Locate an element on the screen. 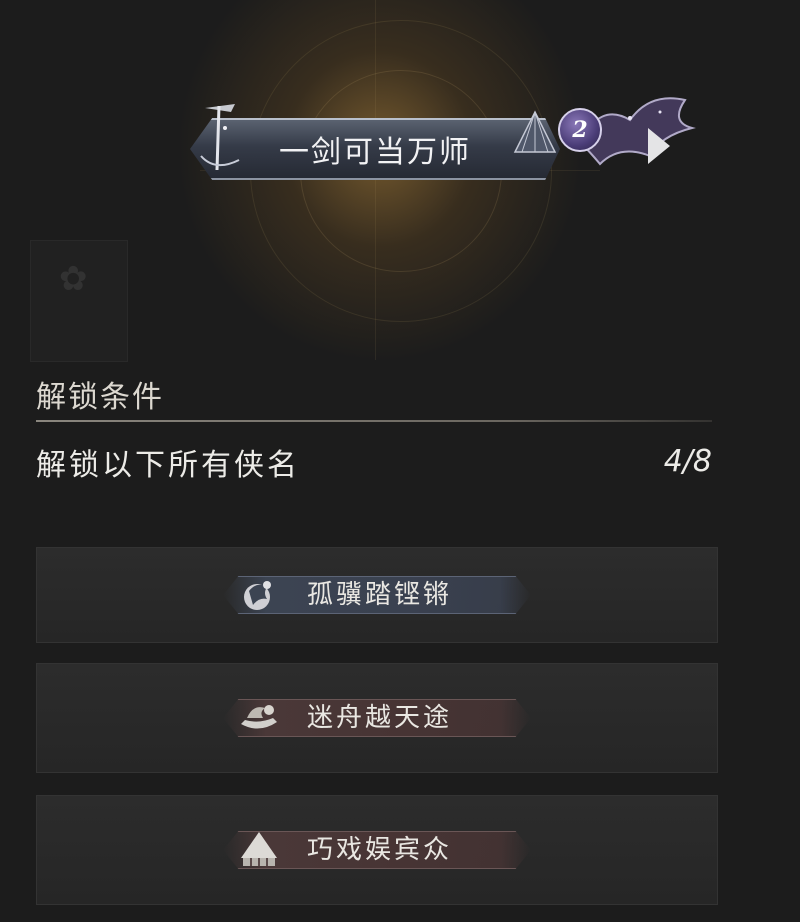 This screenshot has height=922, width=800. title-chip: 孤骥踏铿锵 is located at coordinates (377, 595).